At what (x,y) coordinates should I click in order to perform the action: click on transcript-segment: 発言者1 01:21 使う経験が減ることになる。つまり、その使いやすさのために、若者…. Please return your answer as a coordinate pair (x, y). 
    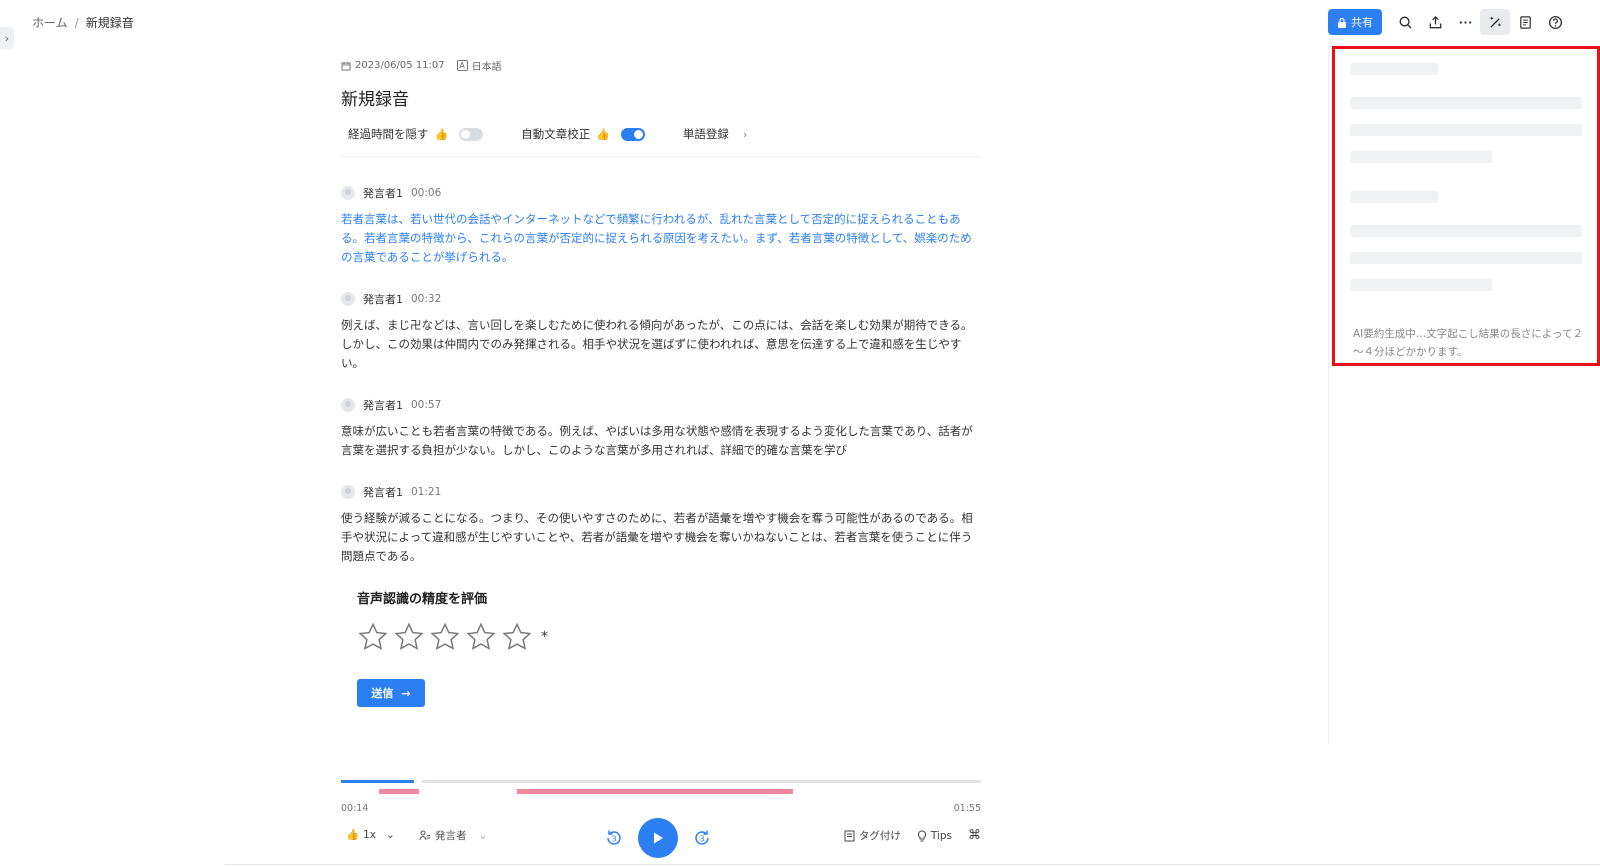
    Looking at the image, I should click on (661, 525).